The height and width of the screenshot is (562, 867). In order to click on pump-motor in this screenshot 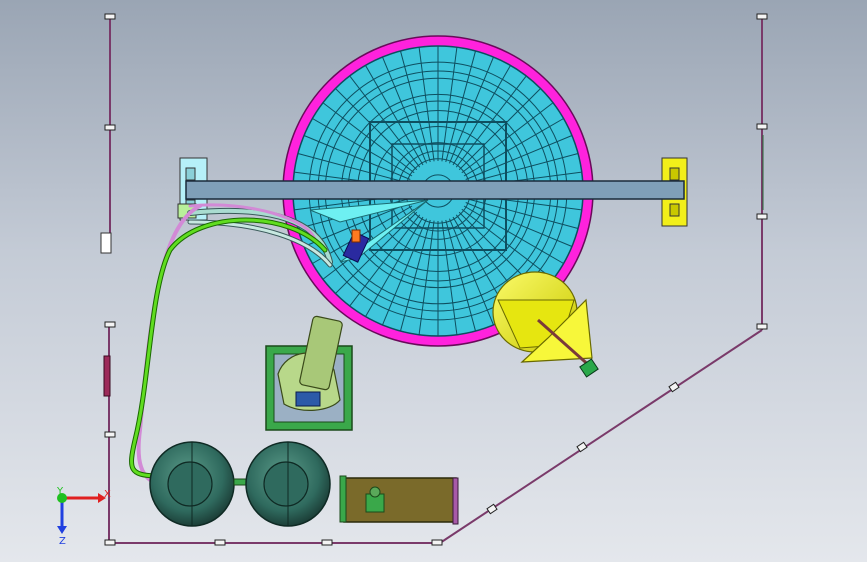, I will do `click(309, 373)`.